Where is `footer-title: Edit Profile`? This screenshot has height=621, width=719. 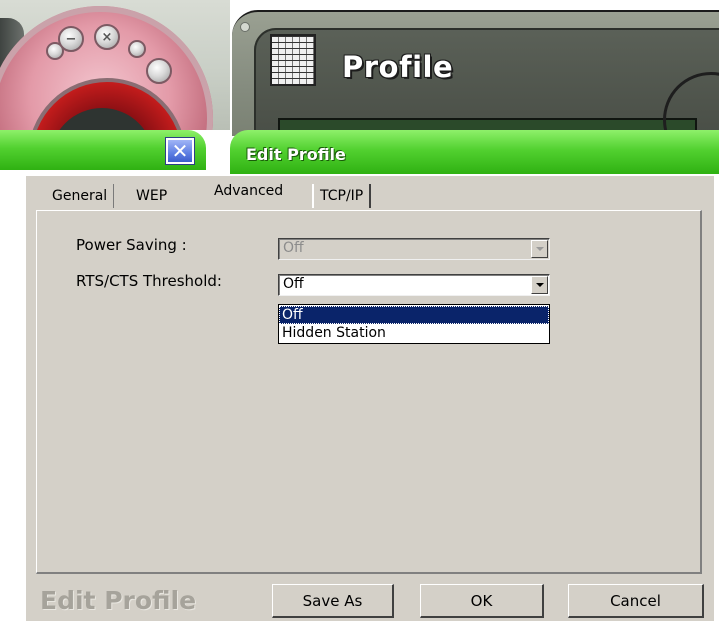
footer-title: Edit Profile is located at coordinates (118, 600).